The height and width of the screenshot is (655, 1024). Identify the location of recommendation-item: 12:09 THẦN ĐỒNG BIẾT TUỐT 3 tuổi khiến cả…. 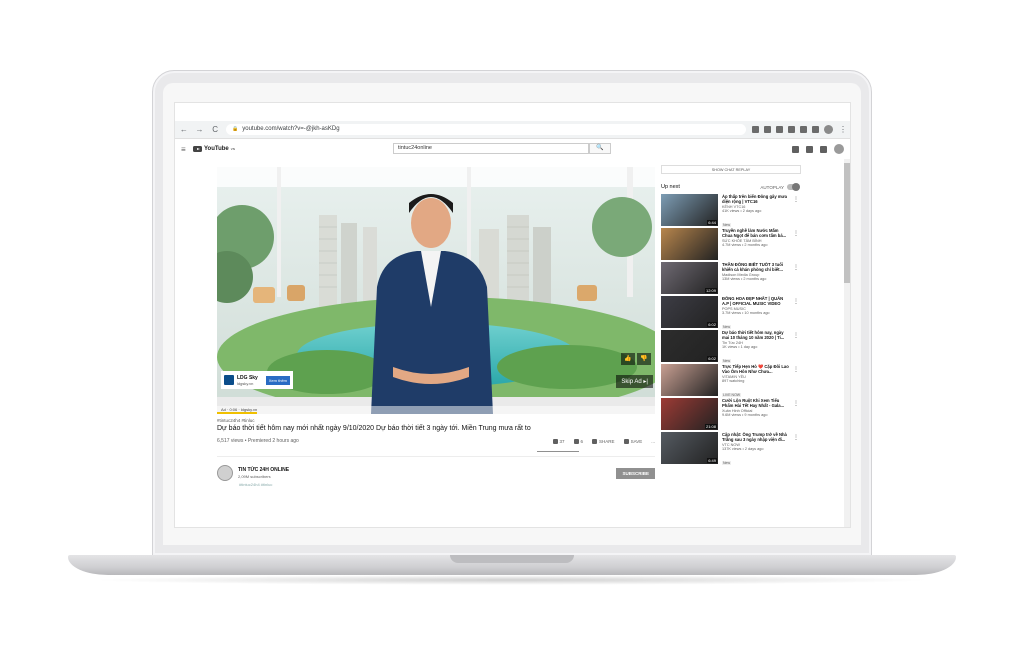
(751, 278).